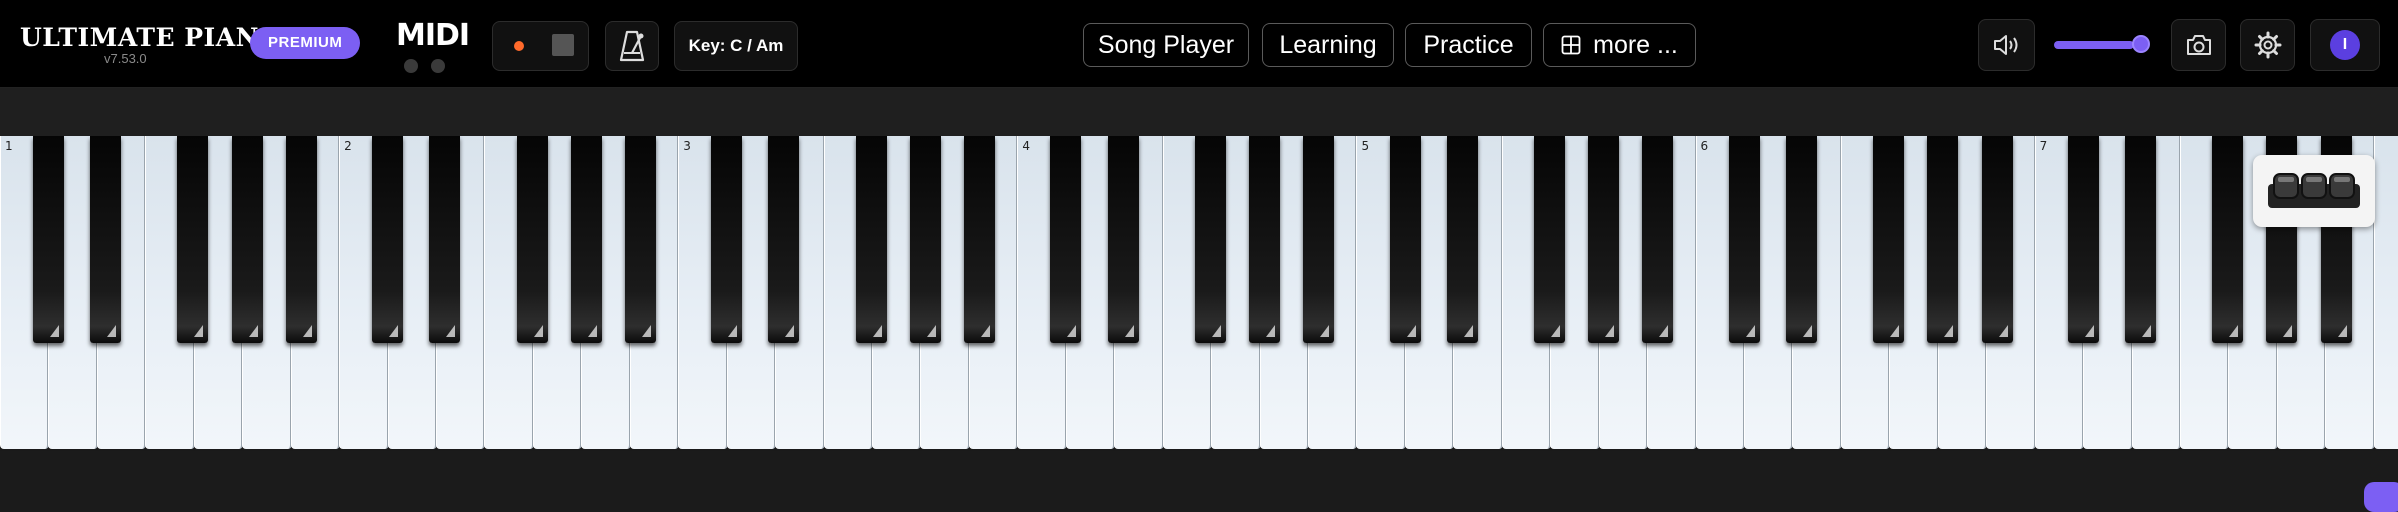 Image resolution: width=2398 pixels, height=512 pixels. What do you see at coordinates (1199, 112) in the screenshot?
I see `note-display-strip` at bounding box center [1199, 112].